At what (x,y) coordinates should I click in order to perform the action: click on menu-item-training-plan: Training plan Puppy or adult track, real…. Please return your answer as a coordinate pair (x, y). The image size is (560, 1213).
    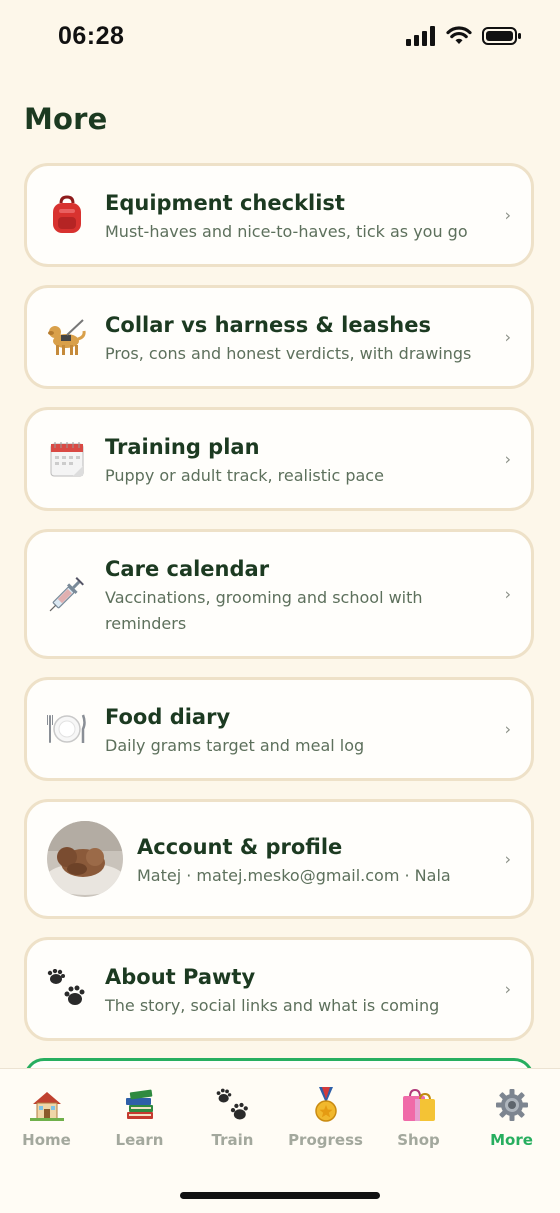
    Looking at the image, I should click on (279, 459).